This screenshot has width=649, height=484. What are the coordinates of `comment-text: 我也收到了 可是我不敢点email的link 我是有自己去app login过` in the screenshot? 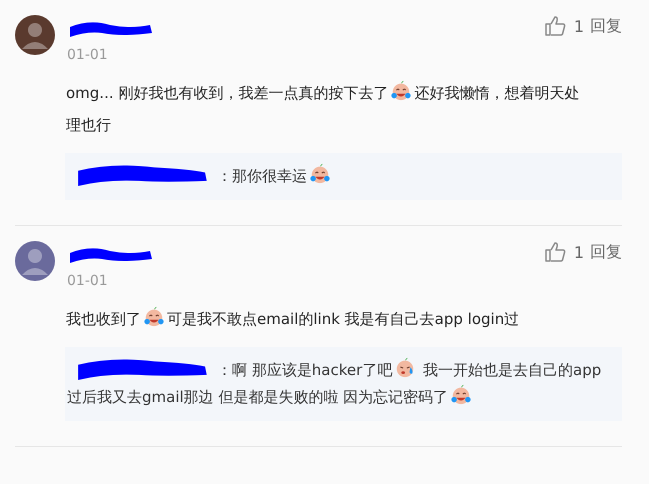 It's located at (344, 319).